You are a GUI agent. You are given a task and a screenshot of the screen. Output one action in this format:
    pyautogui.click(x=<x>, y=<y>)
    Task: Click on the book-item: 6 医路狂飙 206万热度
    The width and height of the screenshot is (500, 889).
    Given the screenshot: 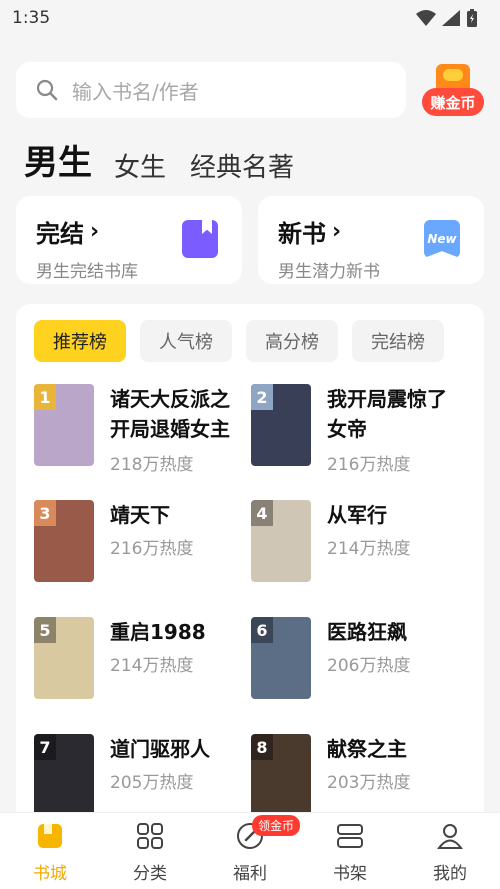 What is the action you would take?
    pyautogui.click(x=361, y=662)
    